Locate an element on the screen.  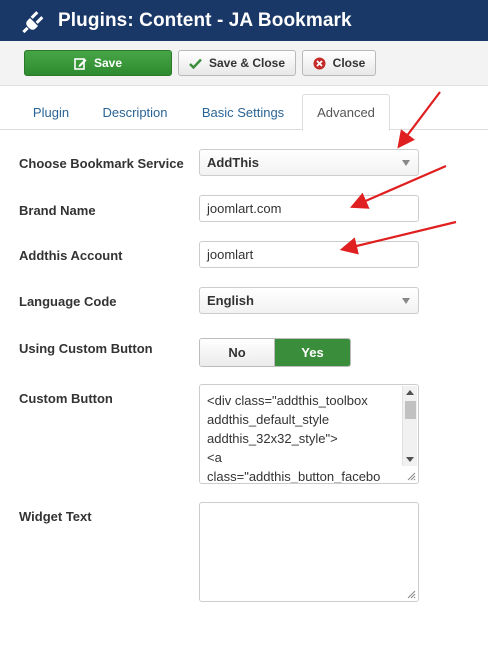
toggle-yes-button: Yes is located at coordinates (312, 352).